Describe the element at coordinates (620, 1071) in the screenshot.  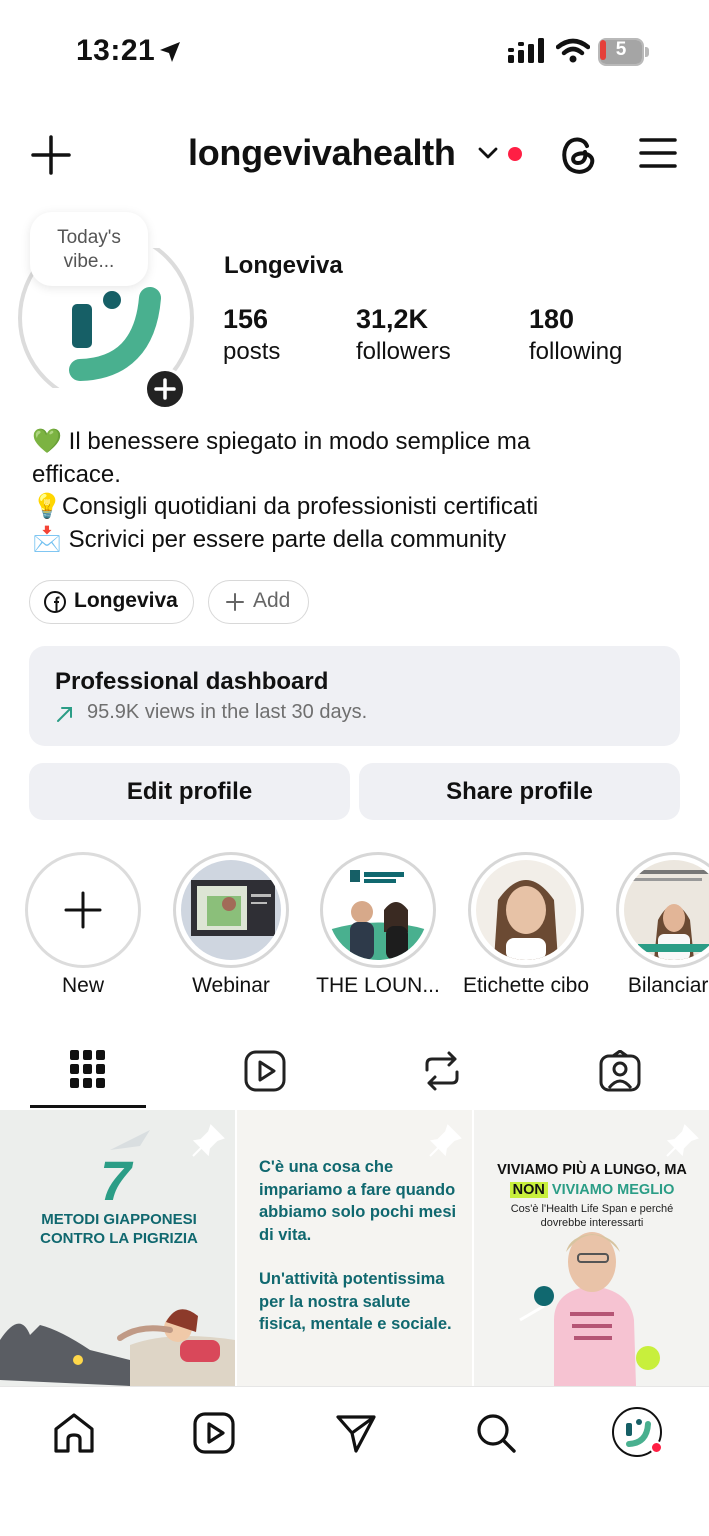
I see `tagged-person-icon` at that location.